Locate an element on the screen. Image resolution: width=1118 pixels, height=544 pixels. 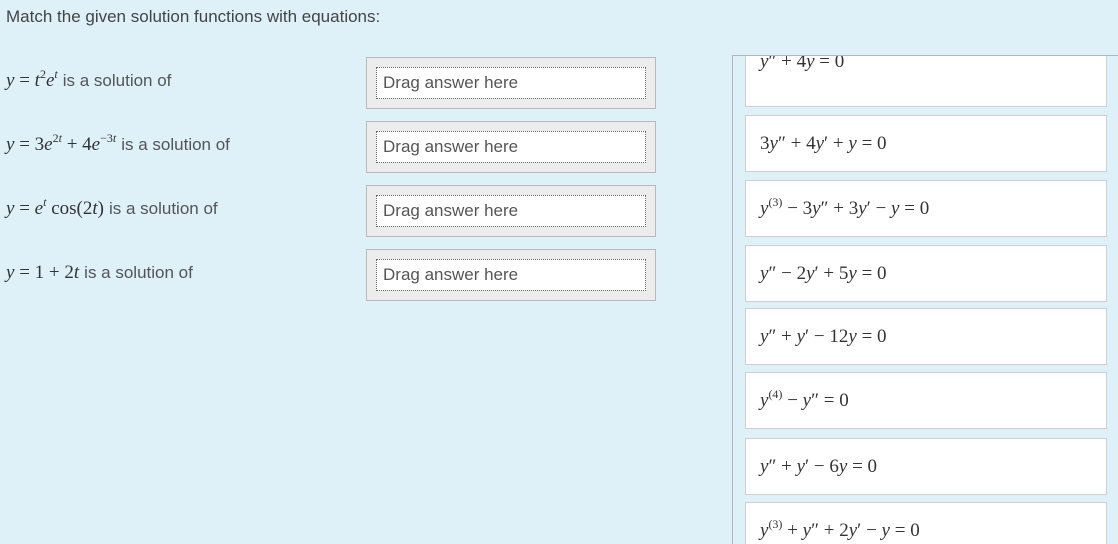
drop-target-2: Drag answer here is located at coordinates (511, 147).